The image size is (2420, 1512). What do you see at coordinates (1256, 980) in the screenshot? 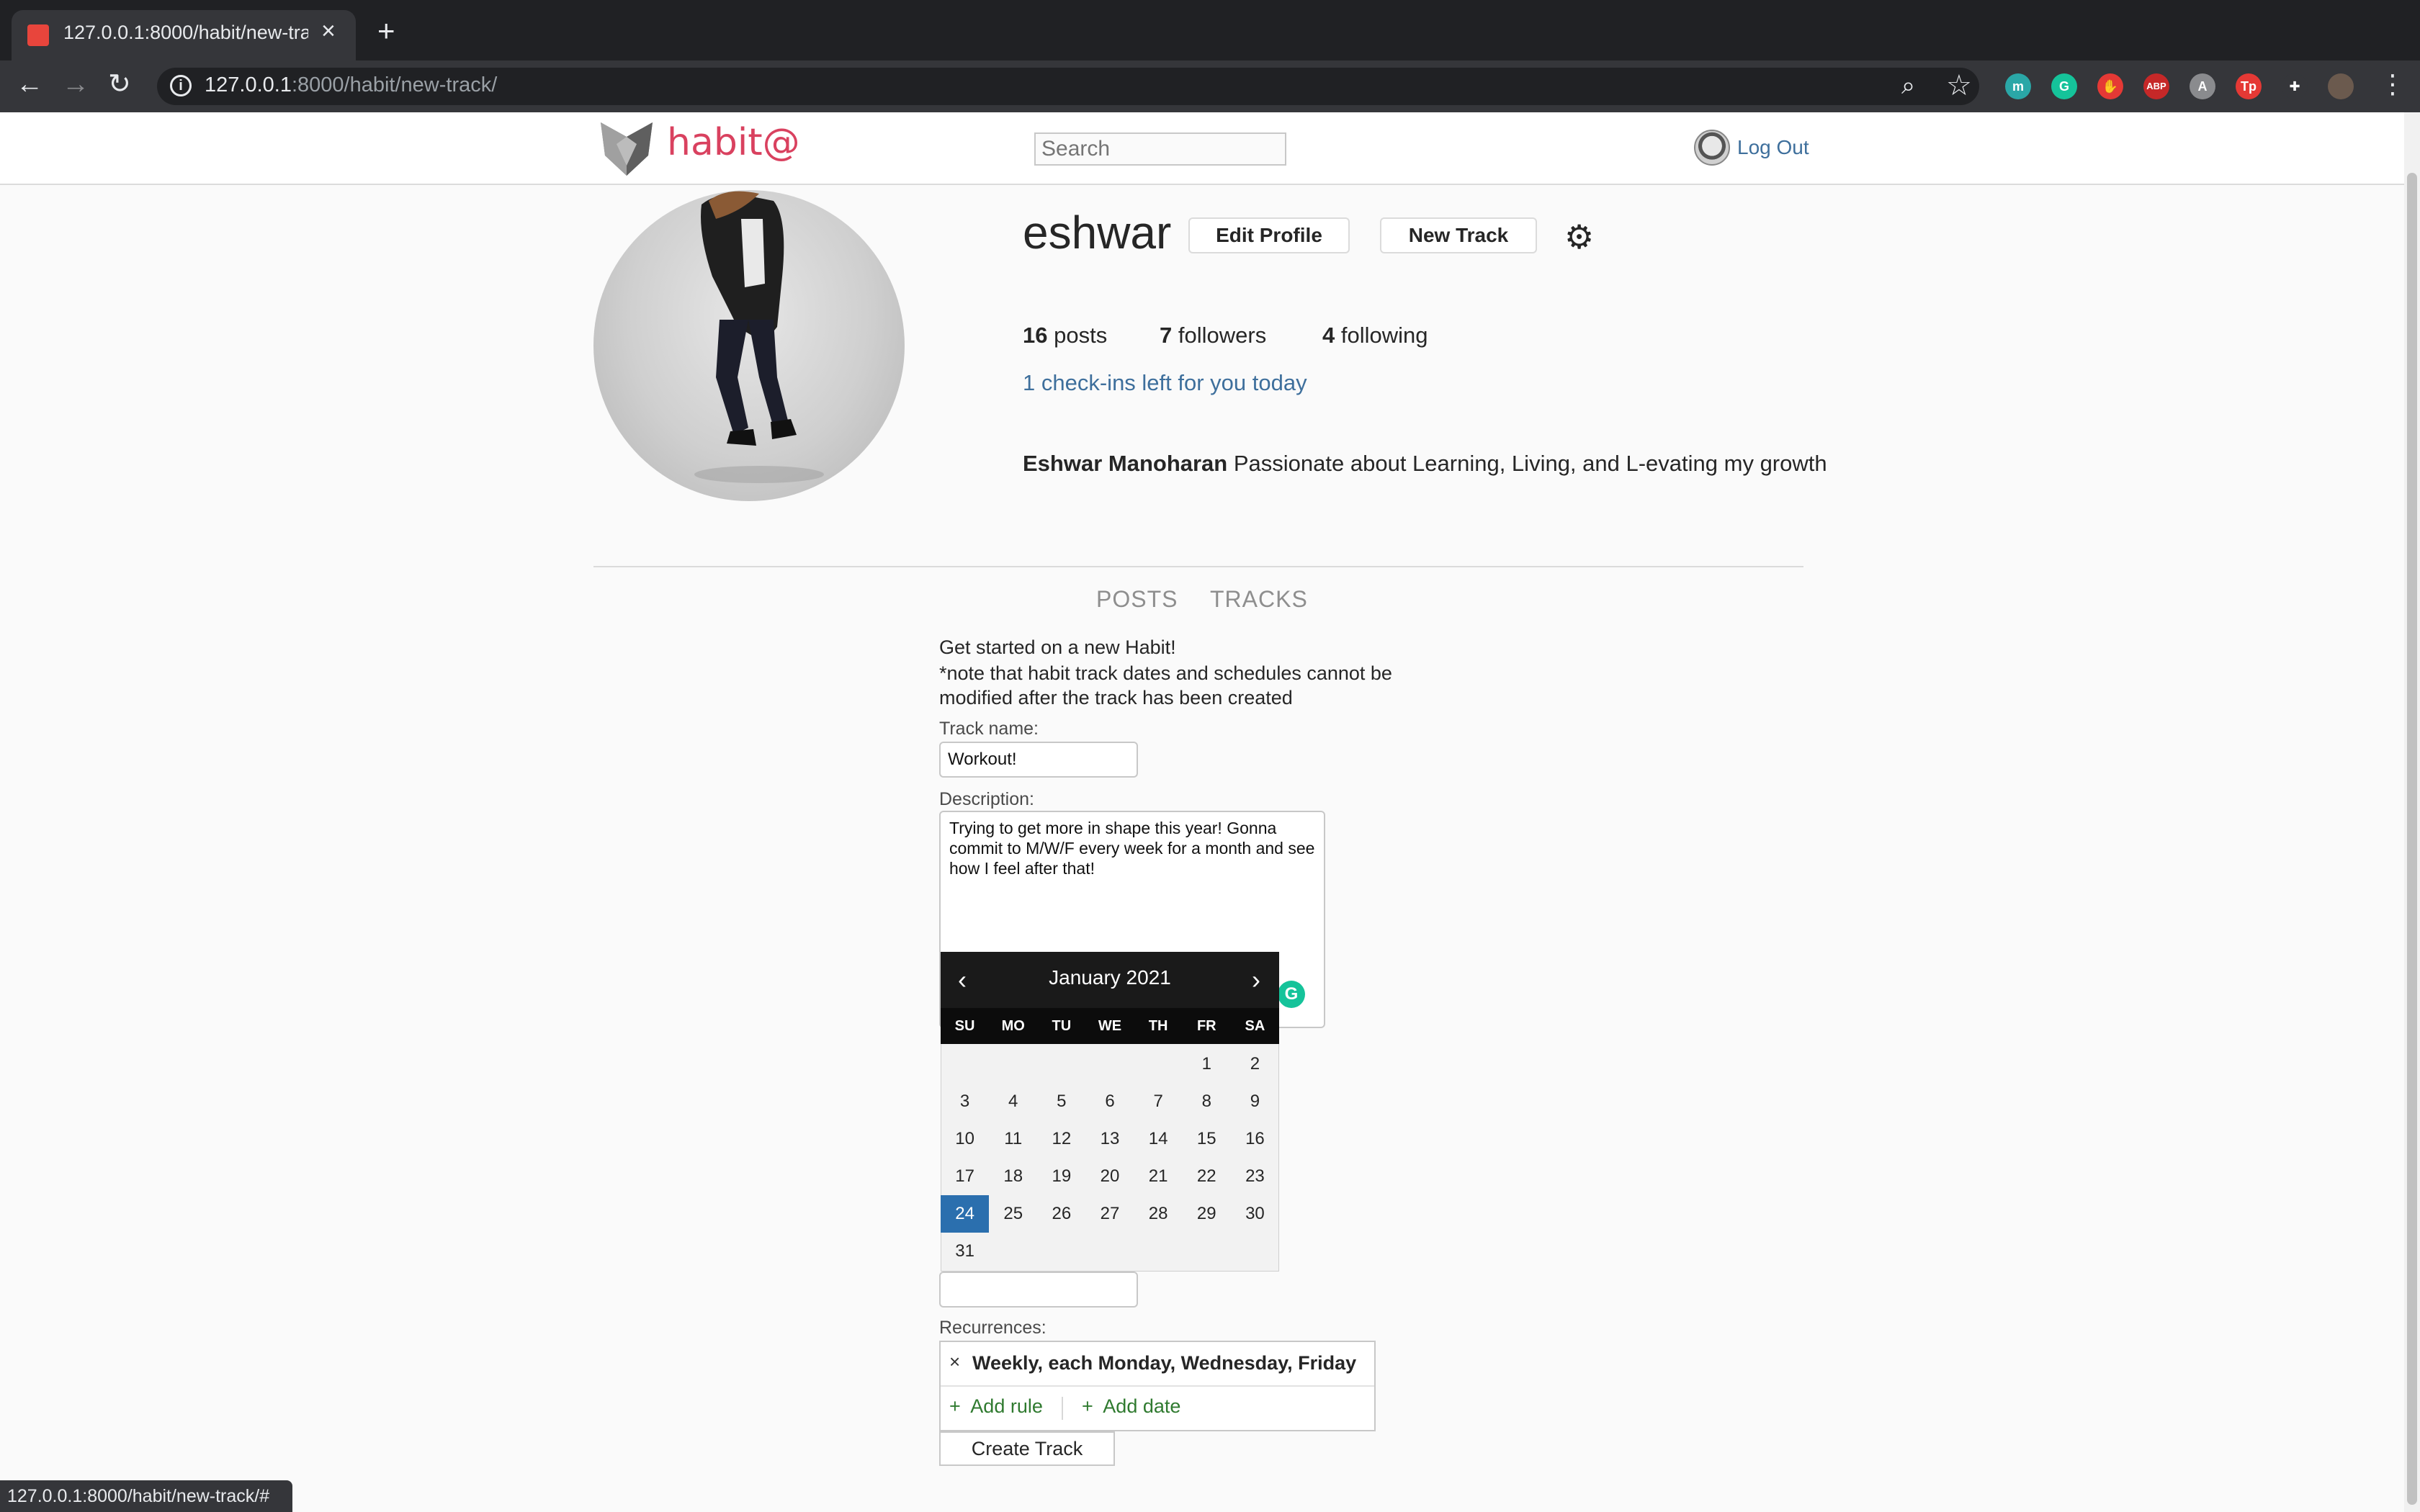
I see `next-month-icon: ›` at bounding box center [1256, 980].